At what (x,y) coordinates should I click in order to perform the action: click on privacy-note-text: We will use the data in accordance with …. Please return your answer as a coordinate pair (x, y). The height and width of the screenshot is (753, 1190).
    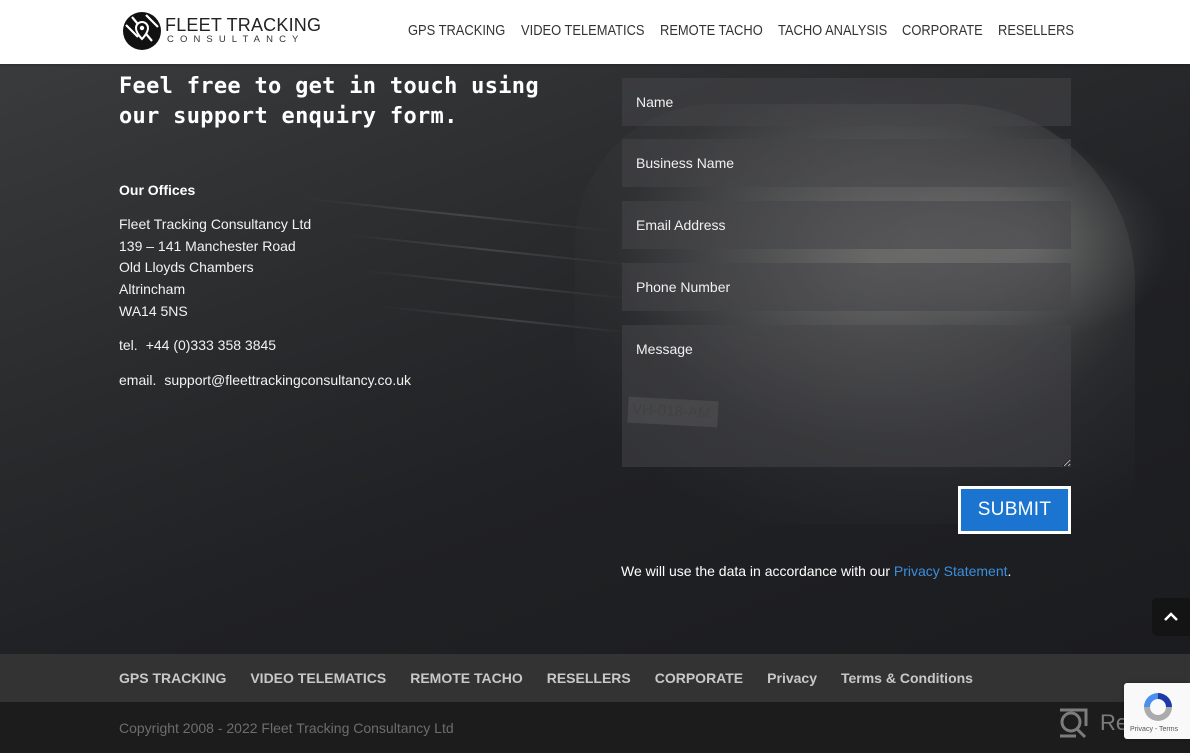
    Looking at the image, I should click on (757, 571).